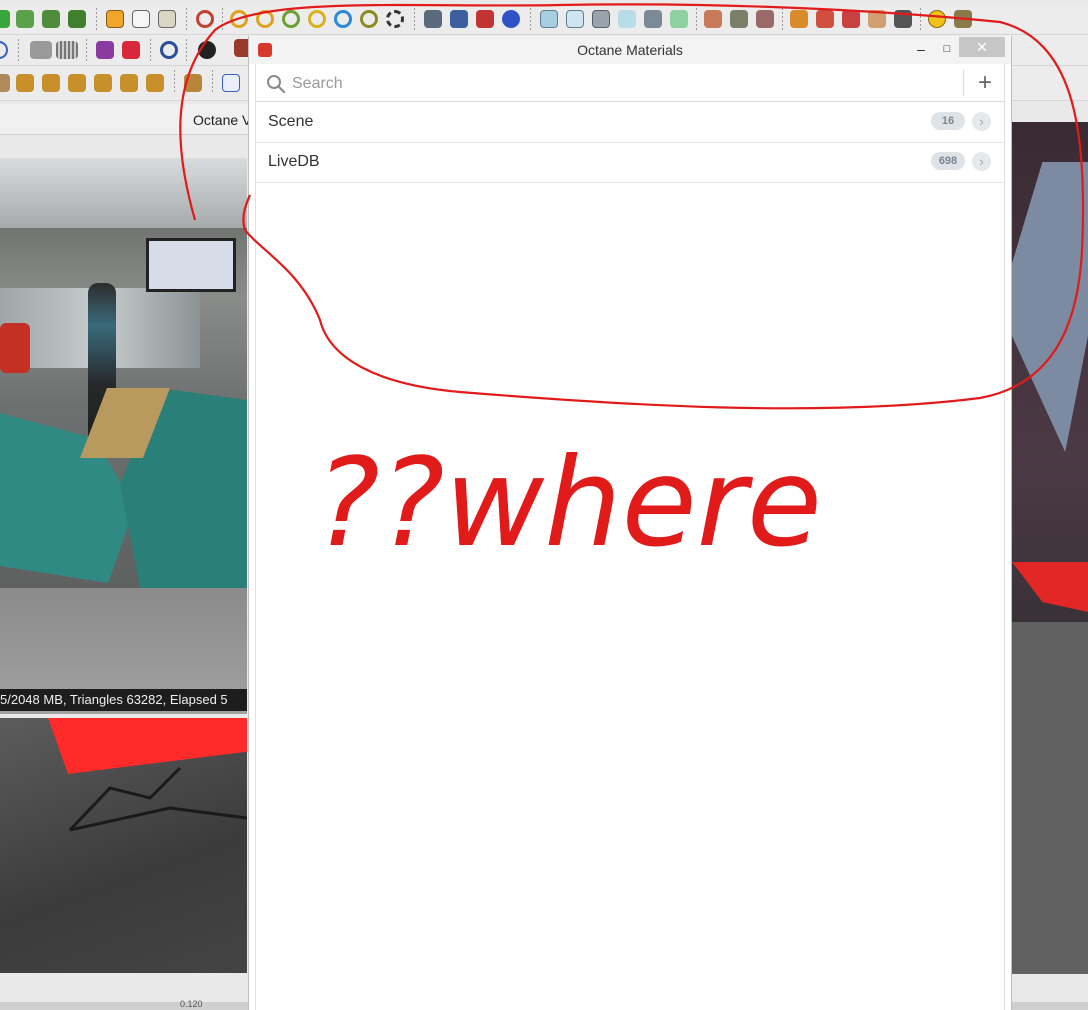 This screenshot has width=1088, height=1010. What do you see at coordinates (207, 50) in the screenshot?
I see `gear-icon` at bounding box center [207, 50].